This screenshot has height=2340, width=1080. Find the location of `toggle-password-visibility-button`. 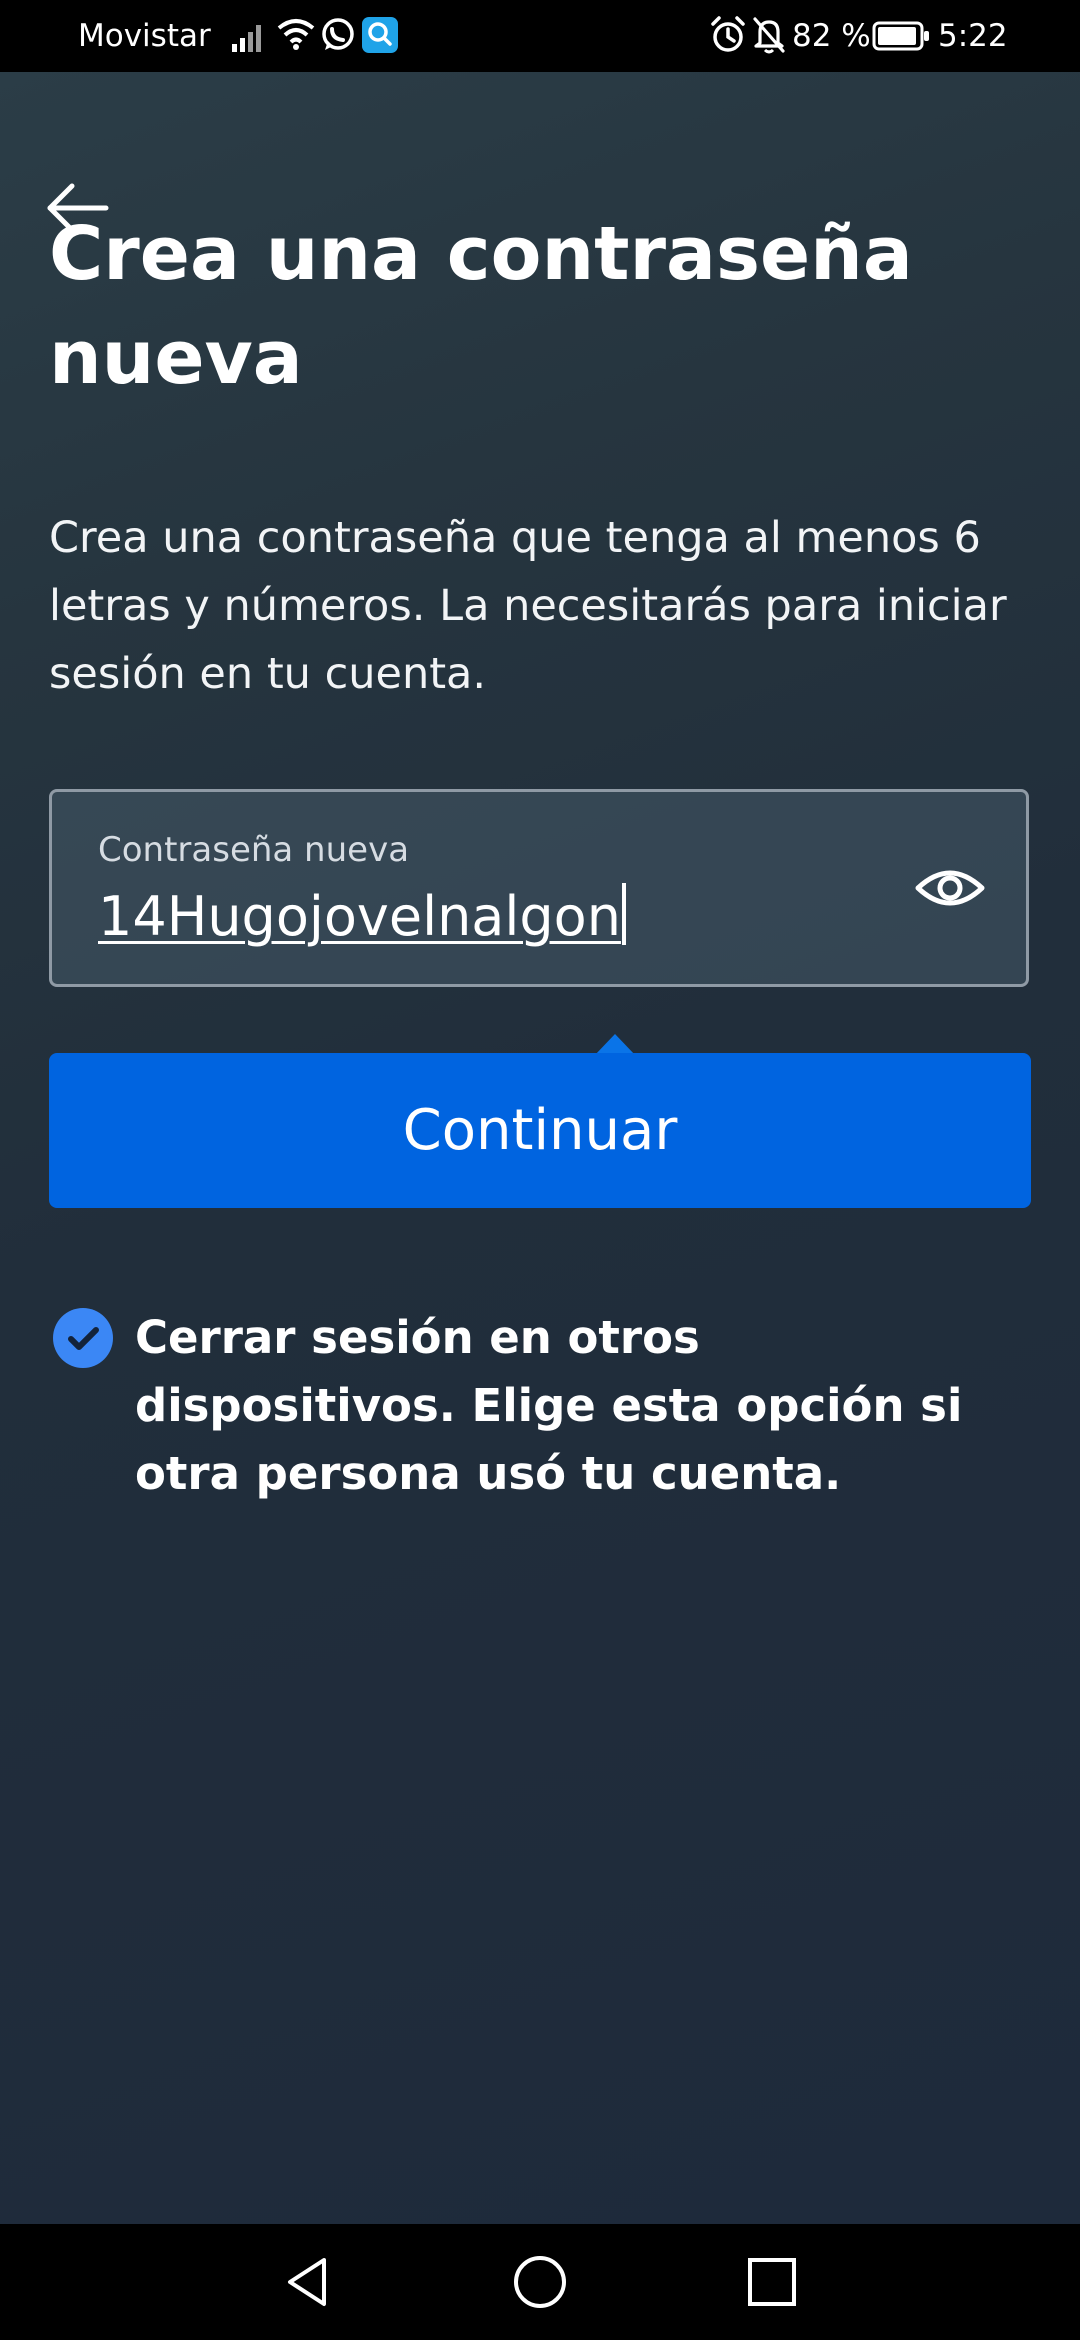

toggle-password-visibility-button is located at coordinates (950, 888).